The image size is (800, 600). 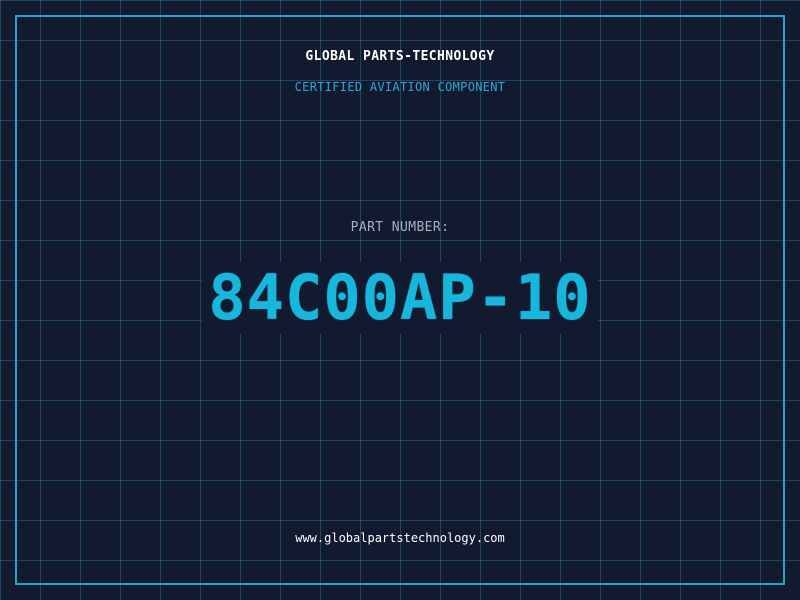 What do you see at coordinates (400, 87) in the screenshot?
I see `certification-tagline: CERTIFIED AVIATION COMPONENT` at bounding box center [400, 87].